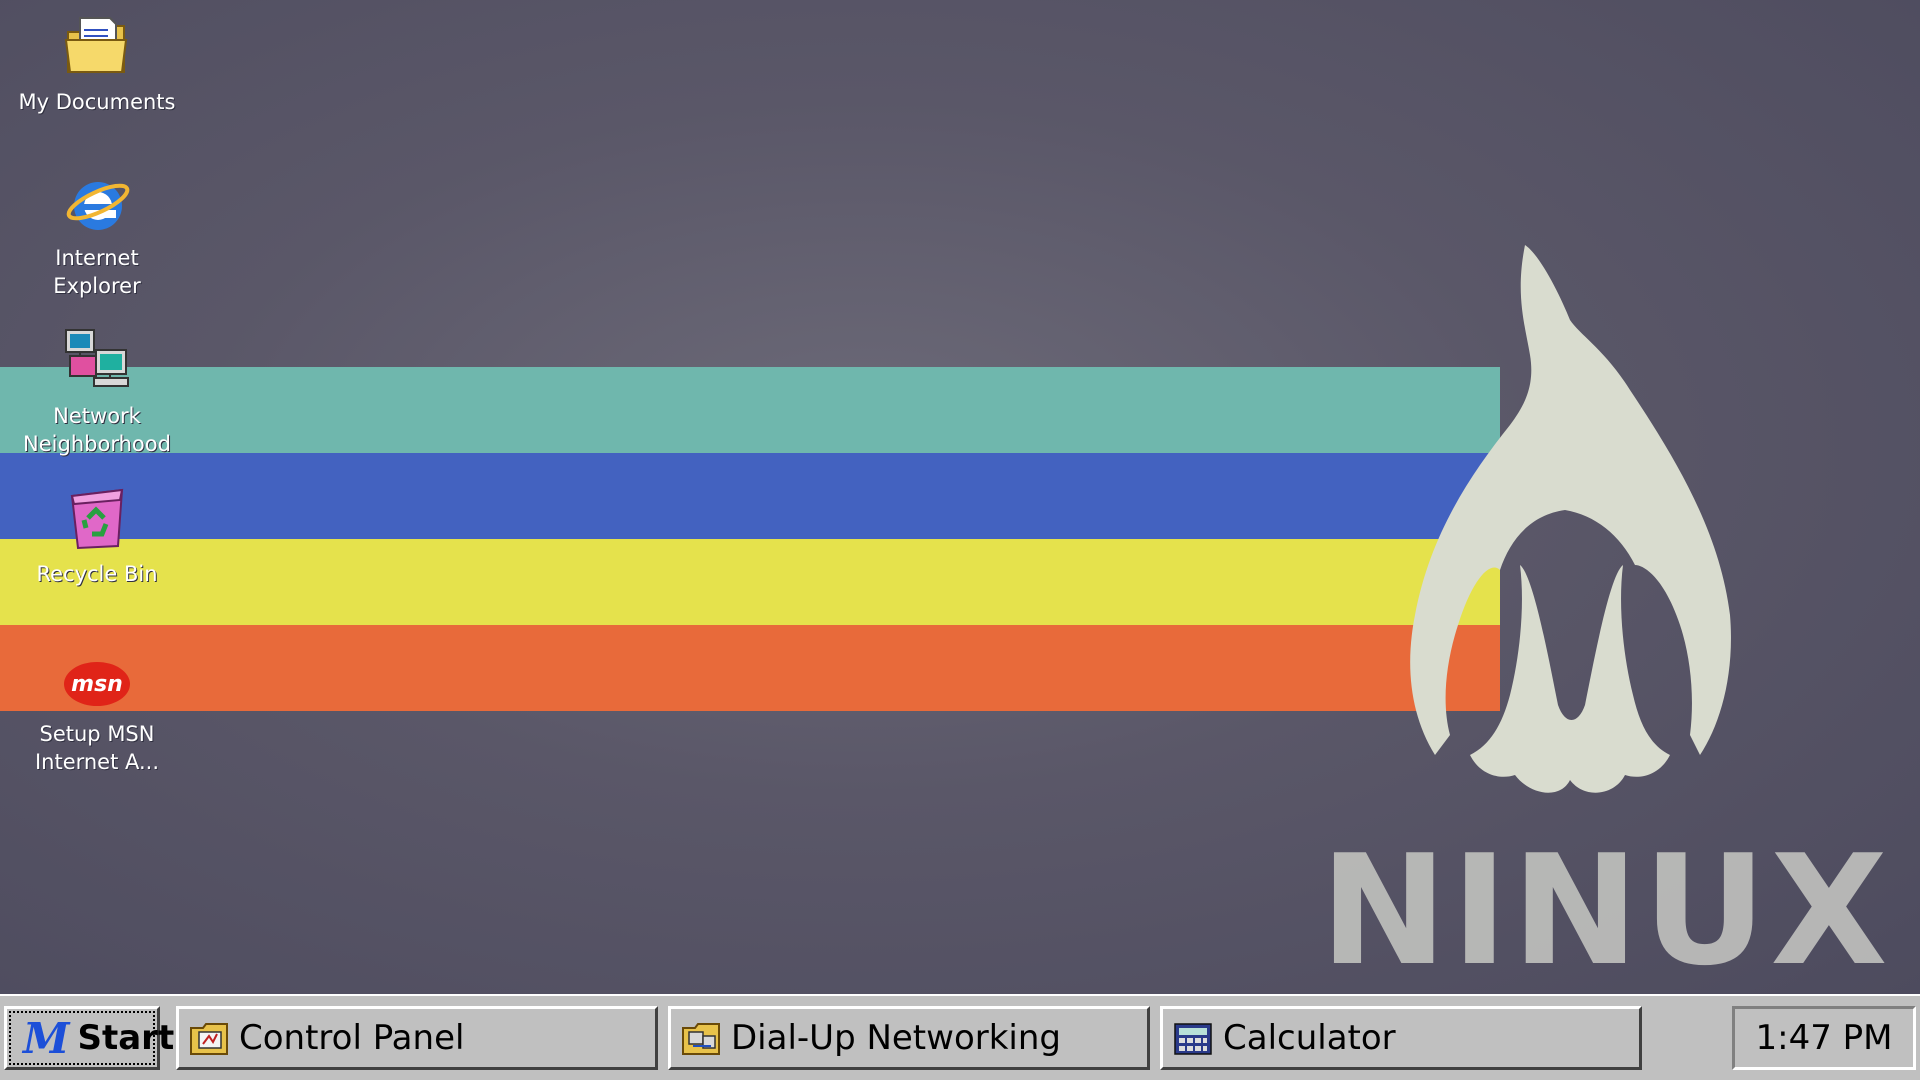 Image resolution: width=1920 pixels, height=1080 pixels. I want to click on taskbar-button-dial-up-networking: Dial-Up Networking, so click(909, 1038).